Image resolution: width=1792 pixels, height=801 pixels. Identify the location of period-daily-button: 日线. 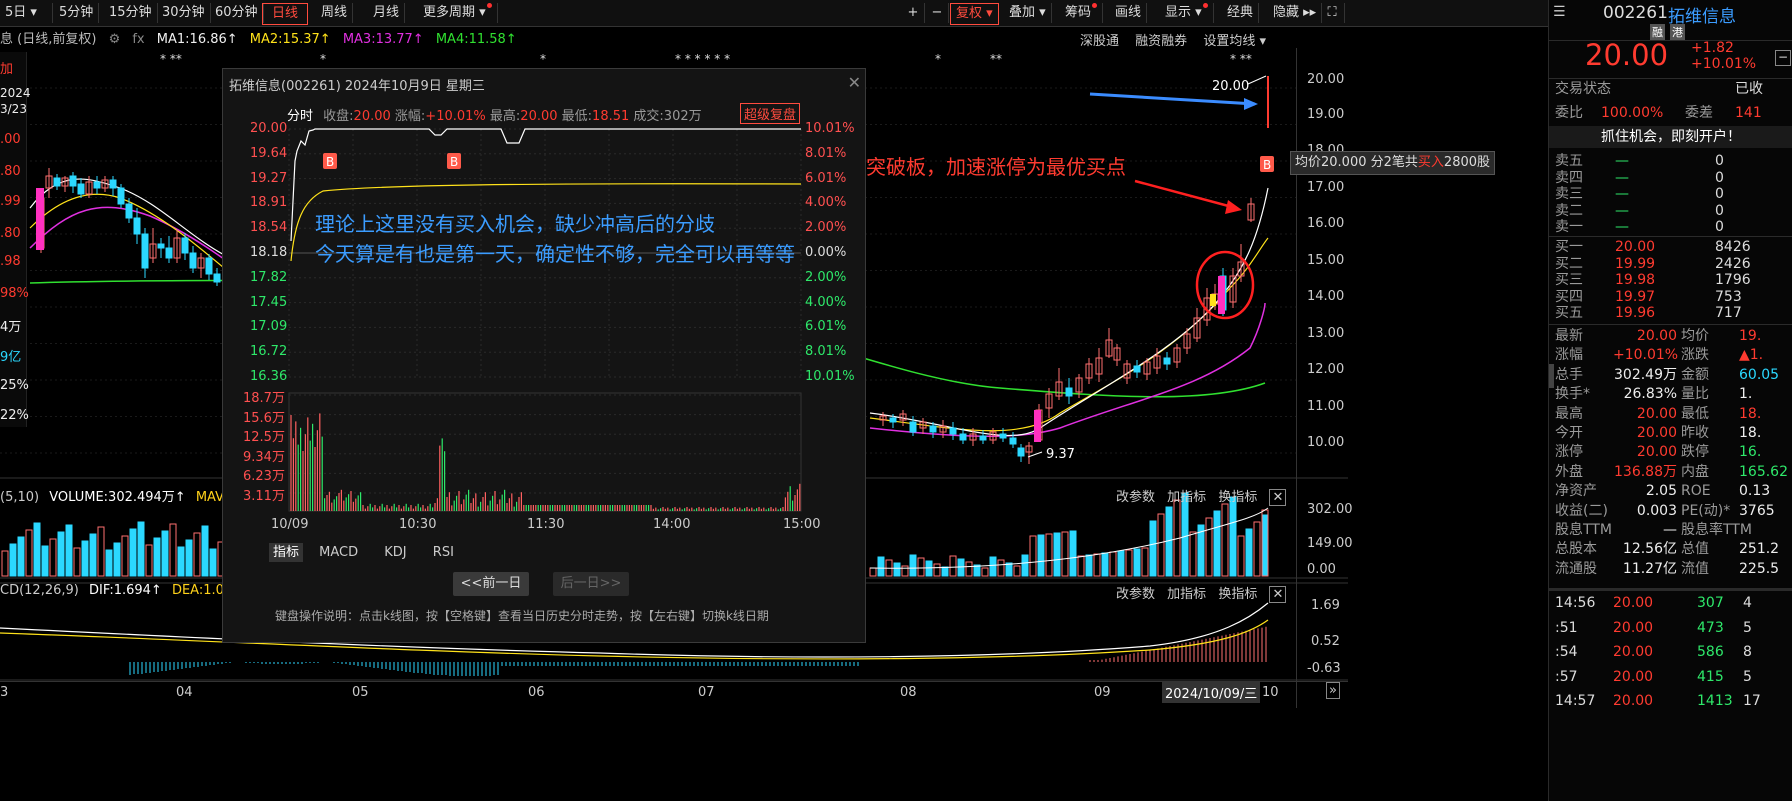
(285, 14).